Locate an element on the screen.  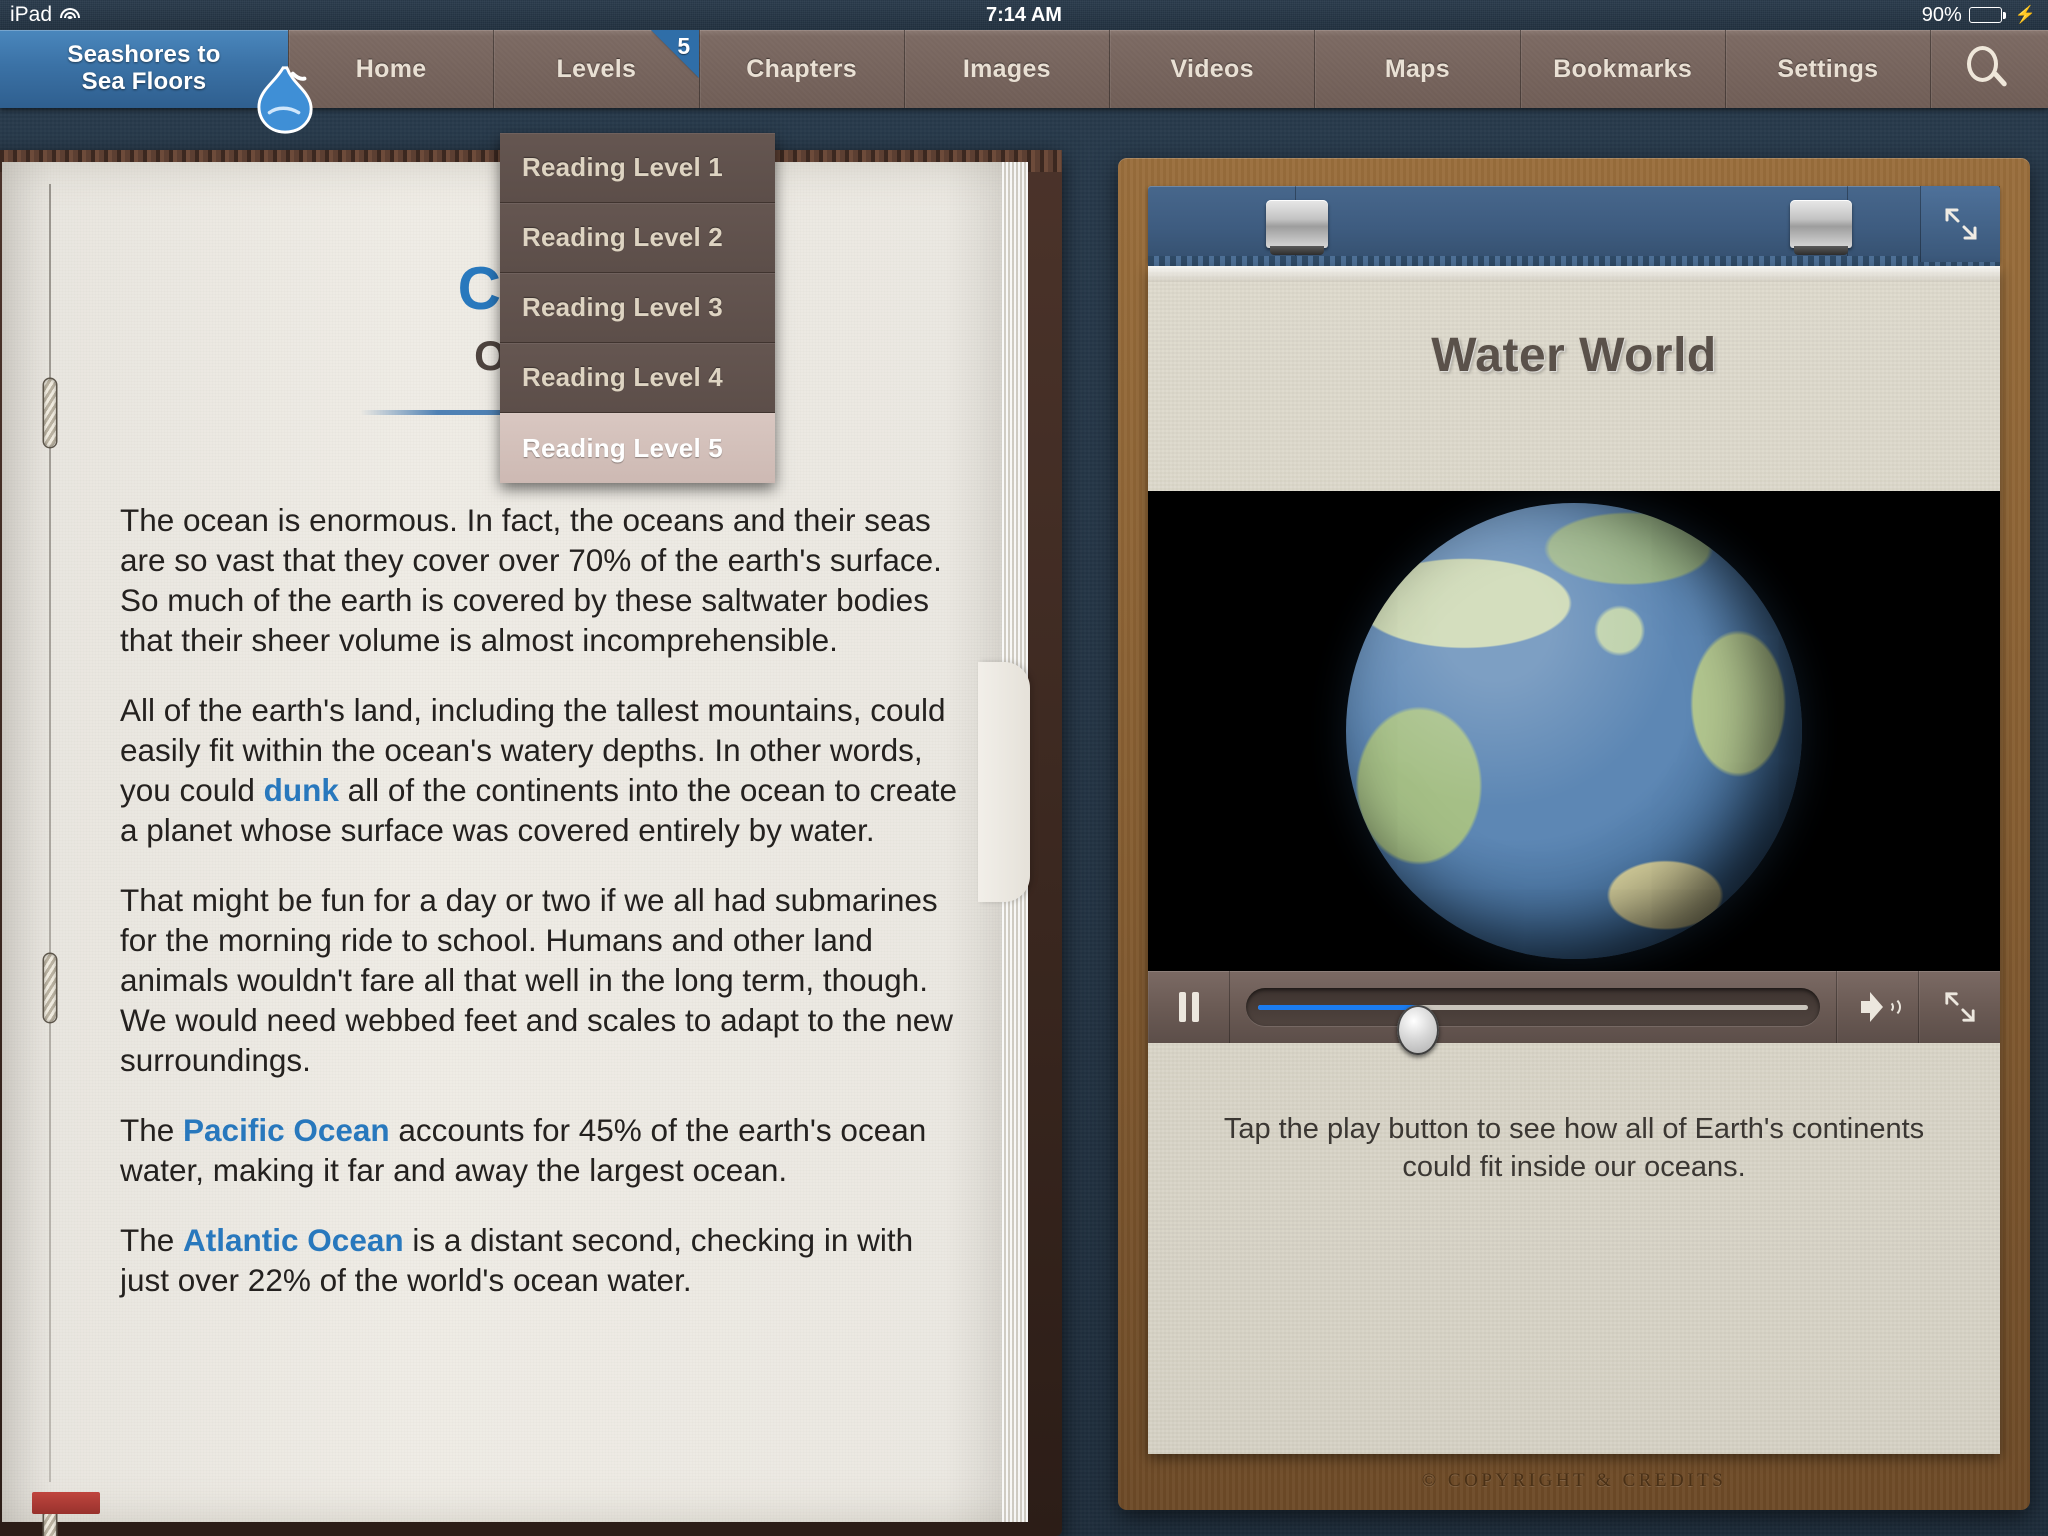
clipboard-clamp-left is located at coordinates (1297, 227).